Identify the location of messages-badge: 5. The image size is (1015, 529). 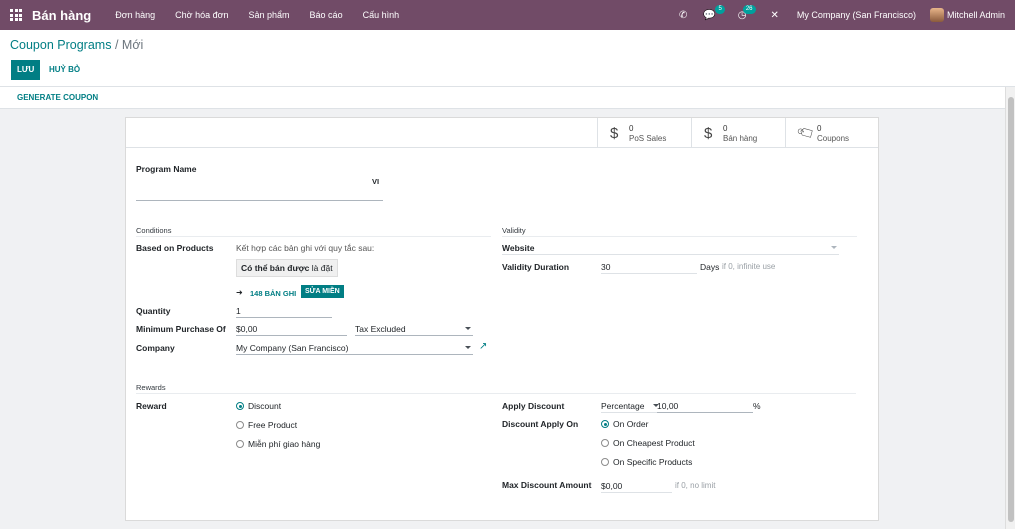
(720, 9).